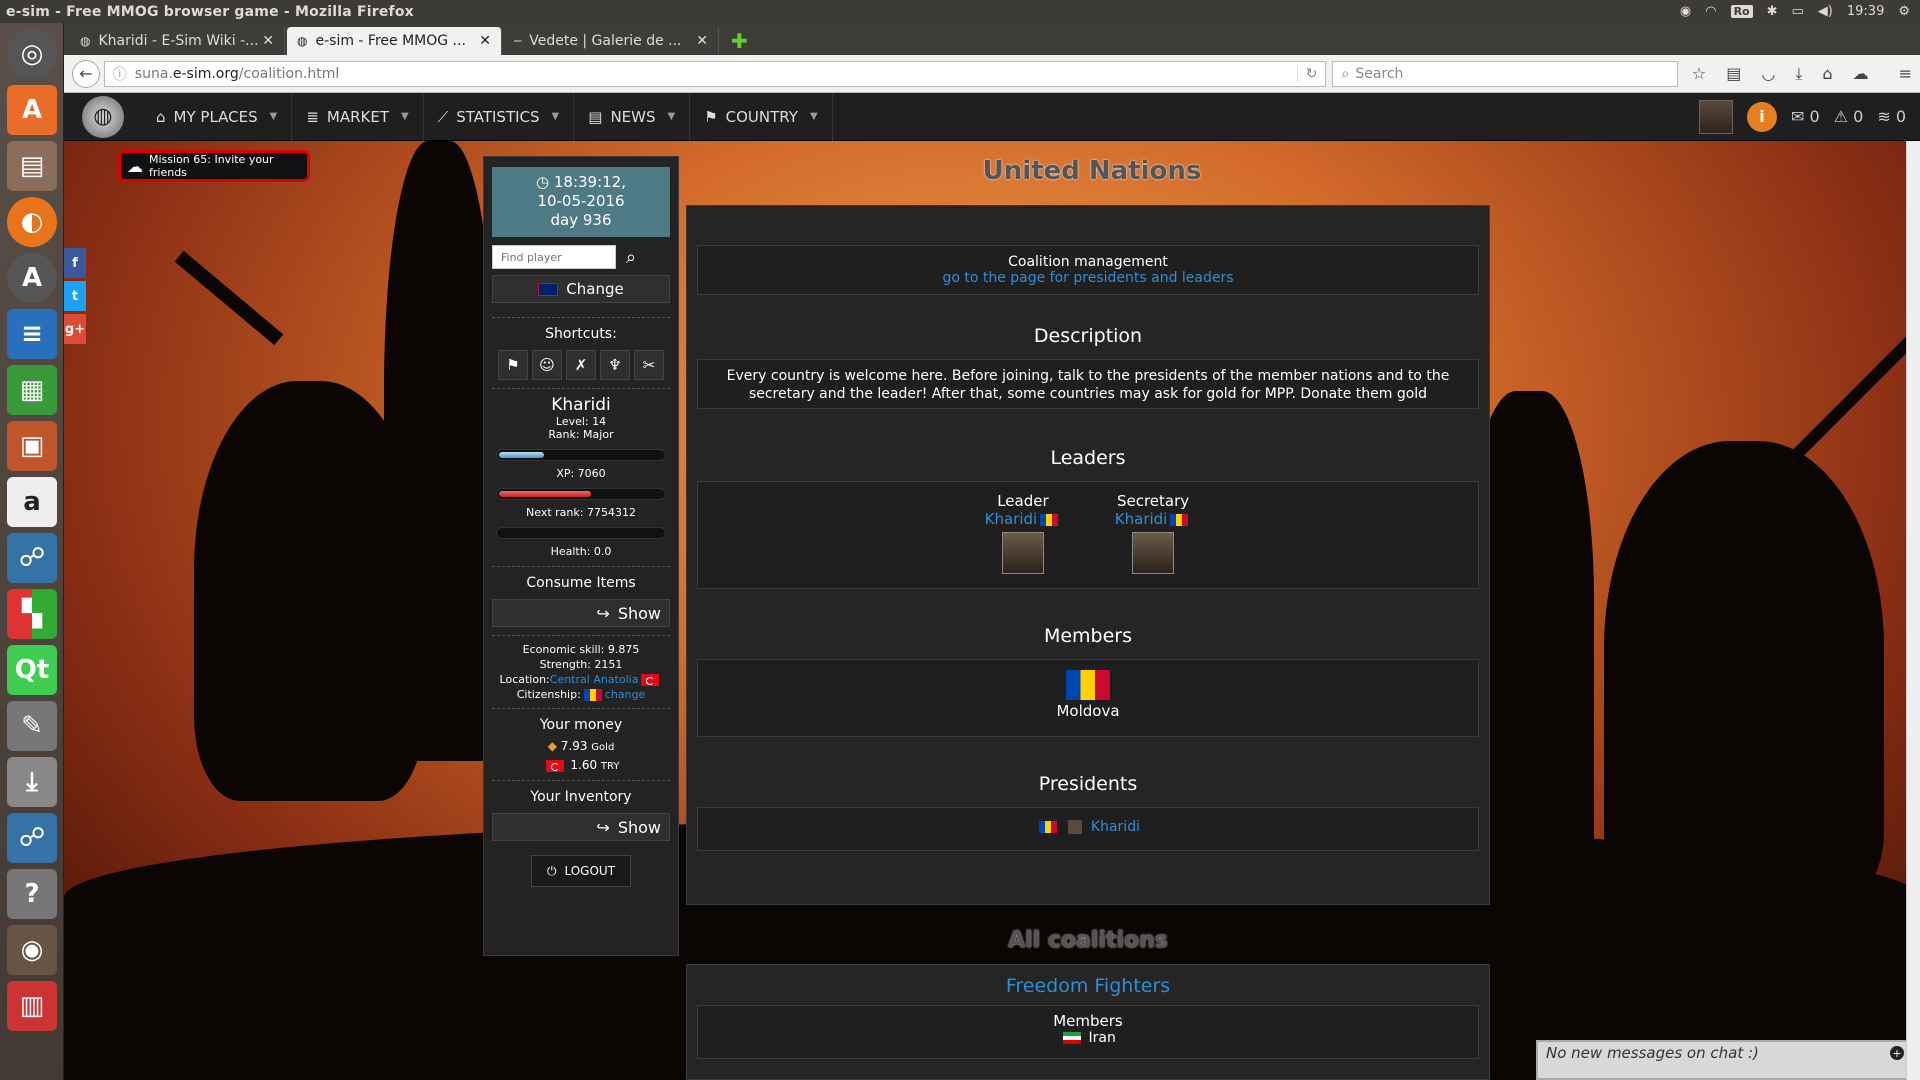 This screenshot has height=1080, width=1920. I want to click on install-icon: ⤓, so click(32, 782).